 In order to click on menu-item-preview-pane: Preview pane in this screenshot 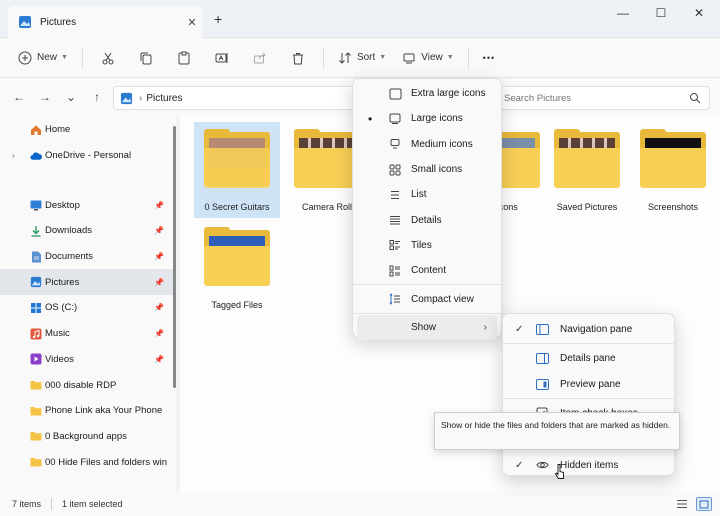, I will do `click(588, 384)`.